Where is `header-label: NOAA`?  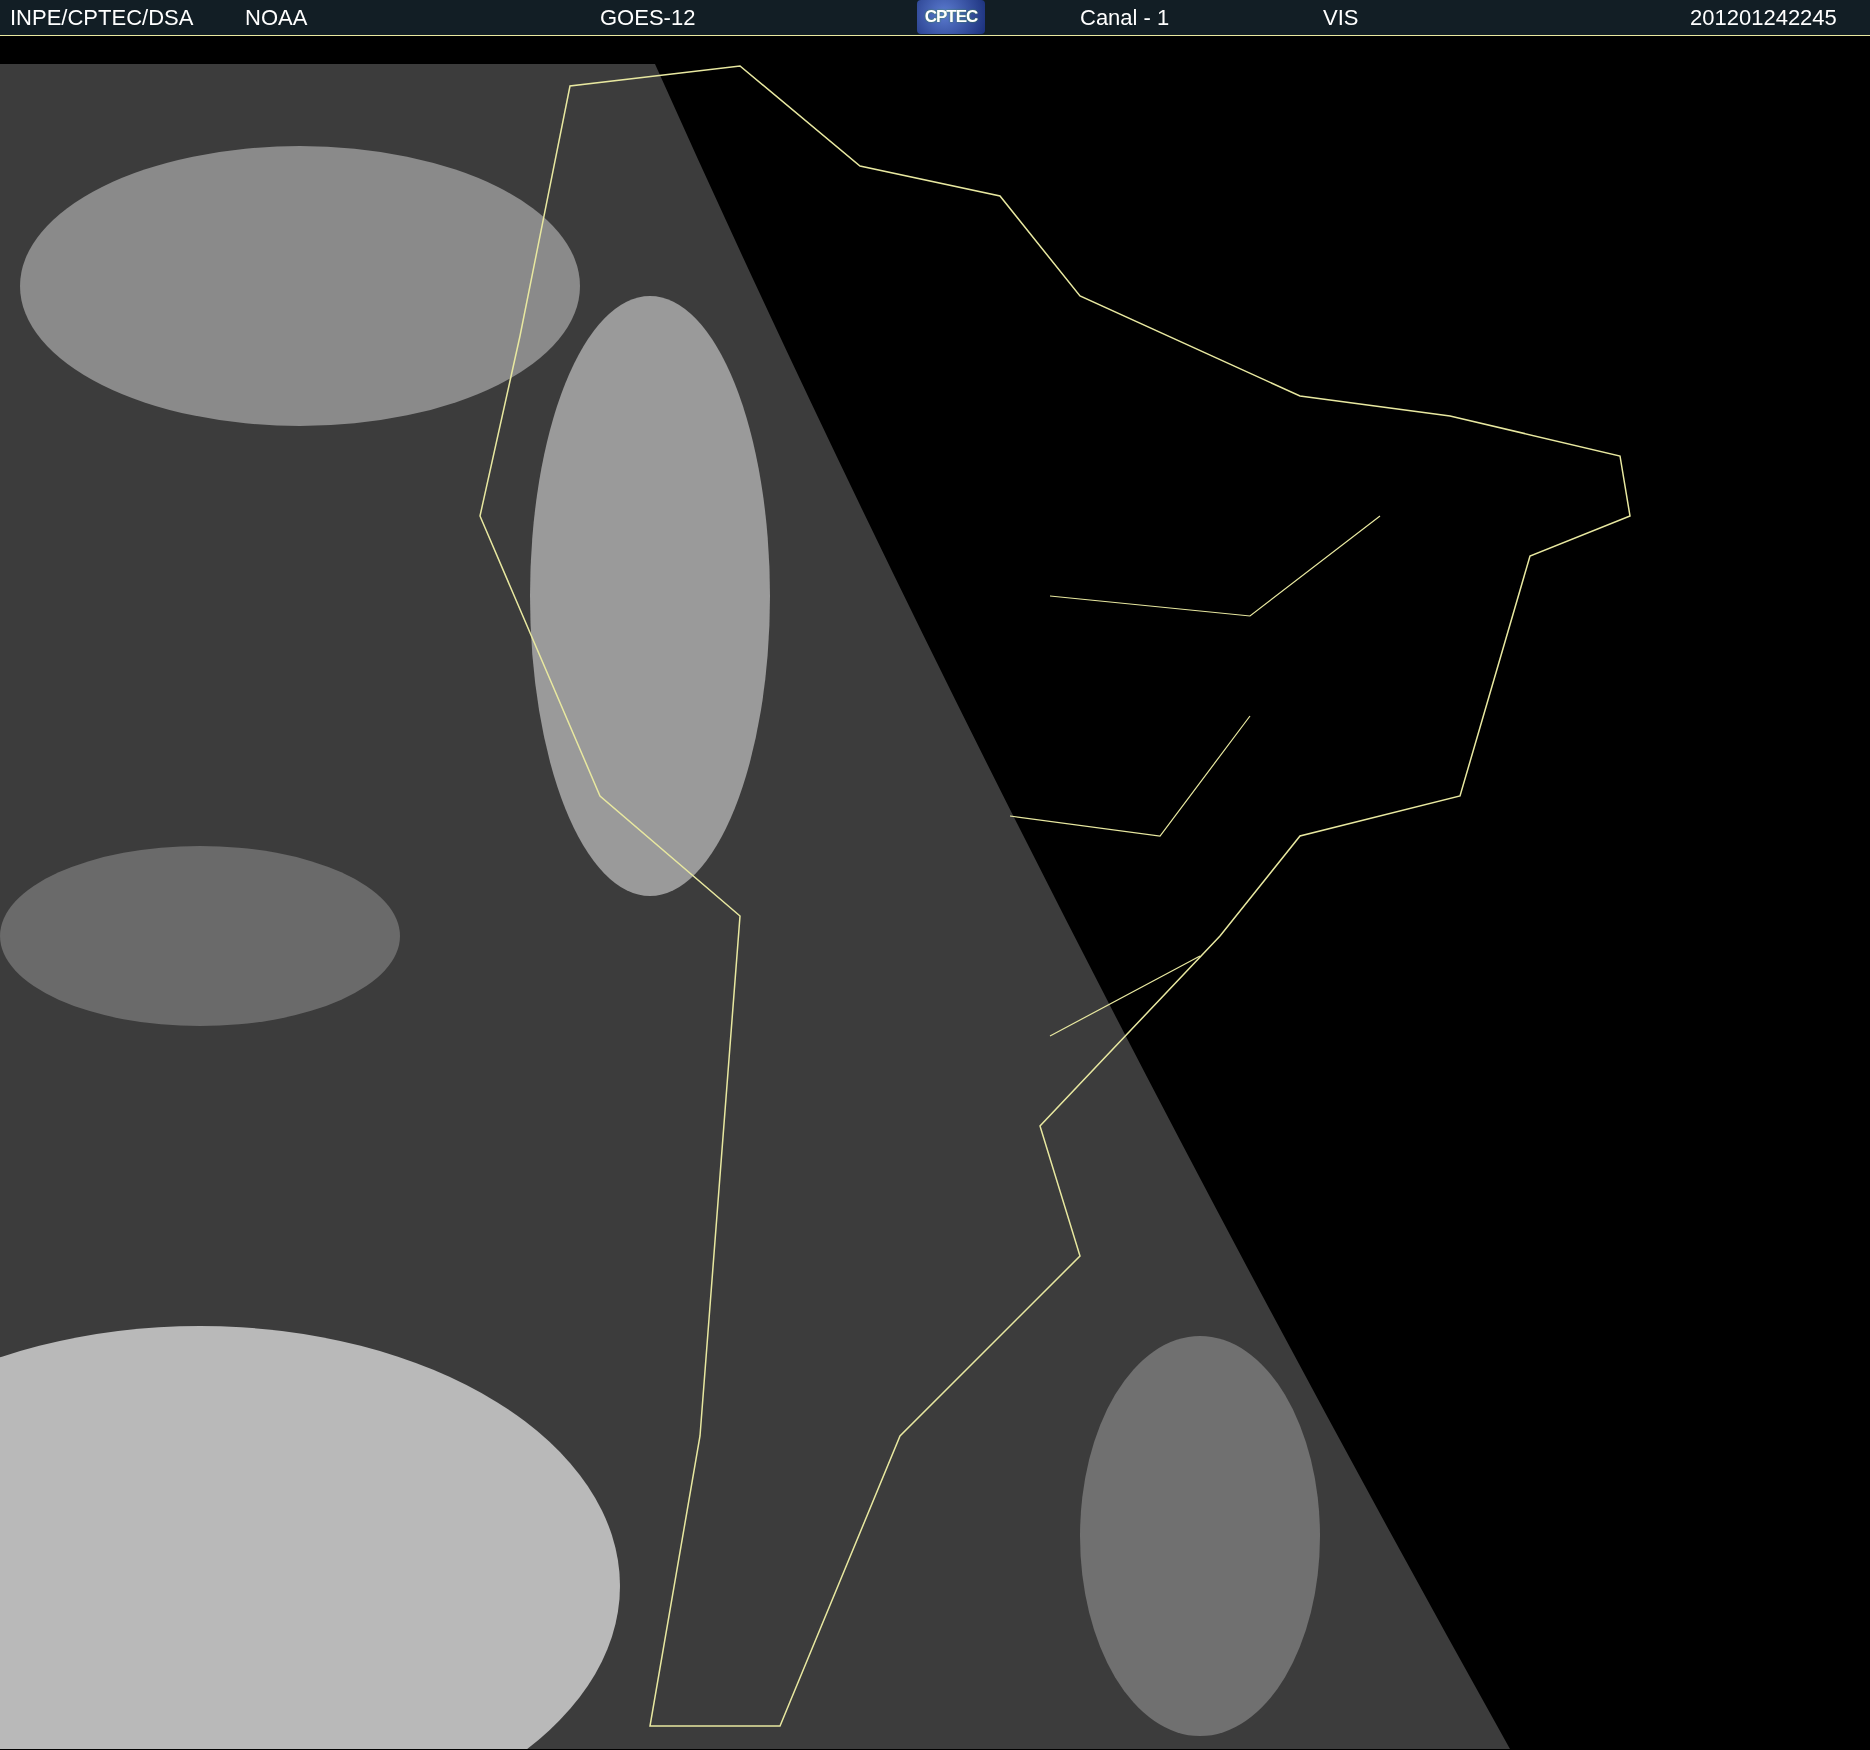 header-label: NOAA is located at coordinates (276, 18).